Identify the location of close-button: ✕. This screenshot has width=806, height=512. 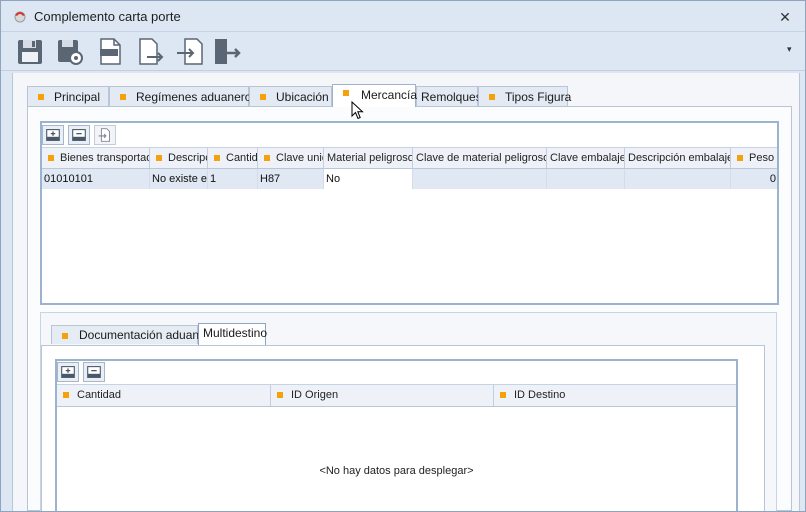
(785, 17).